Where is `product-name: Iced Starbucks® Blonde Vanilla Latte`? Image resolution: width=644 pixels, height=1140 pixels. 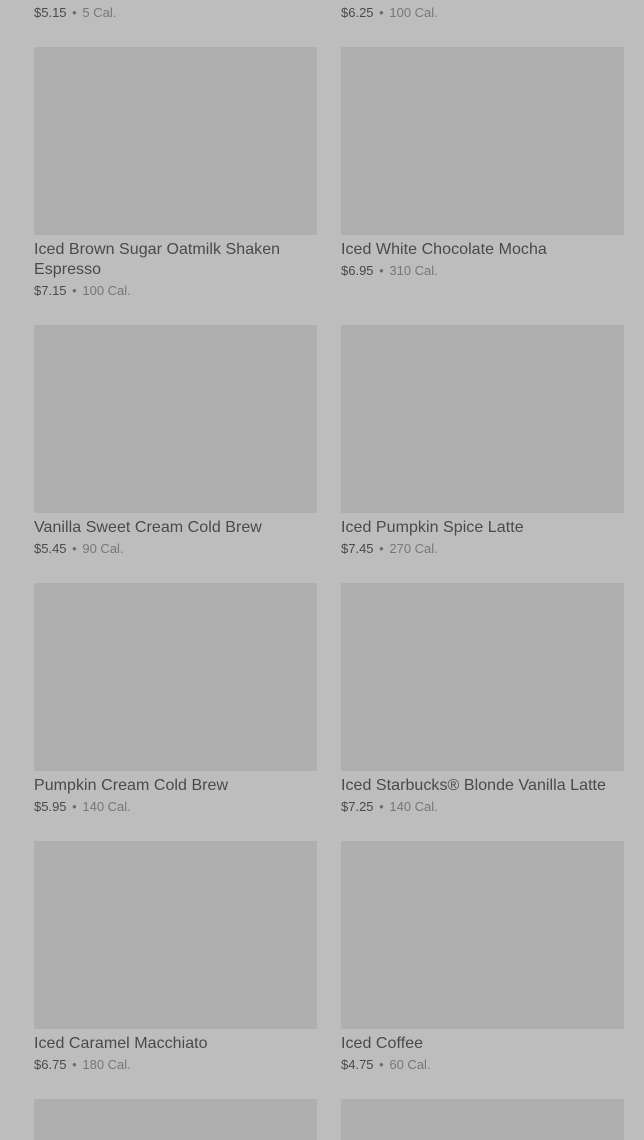
product-name: Iced Starbucks® Blonde Vanilla Latte is located at coordinates (474, 785).